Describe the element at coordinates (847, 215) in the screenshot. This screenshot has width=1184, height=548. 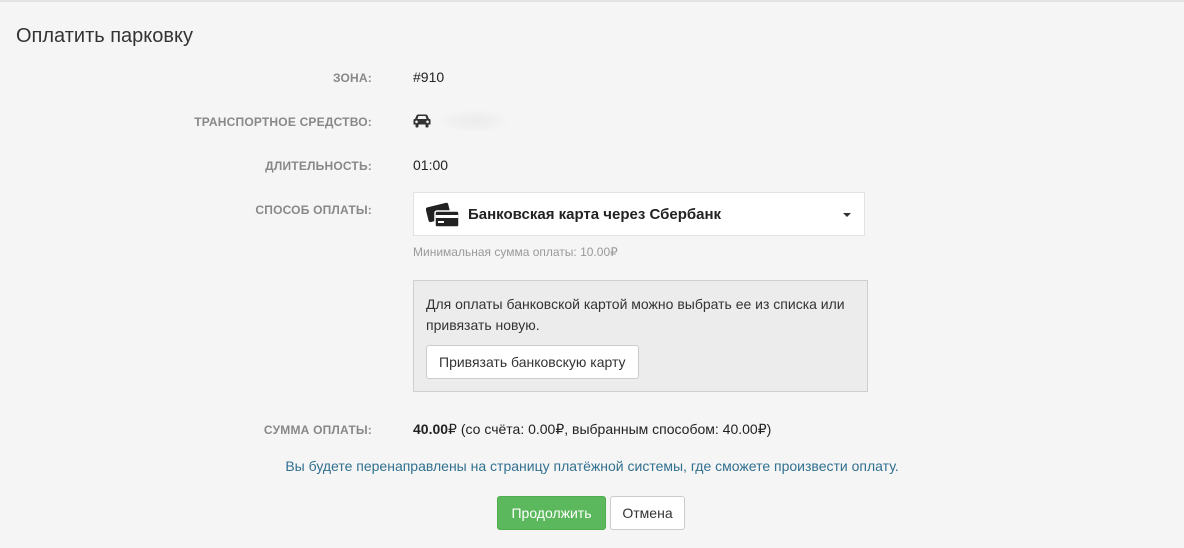
I see `caret-down-icon` at that location.